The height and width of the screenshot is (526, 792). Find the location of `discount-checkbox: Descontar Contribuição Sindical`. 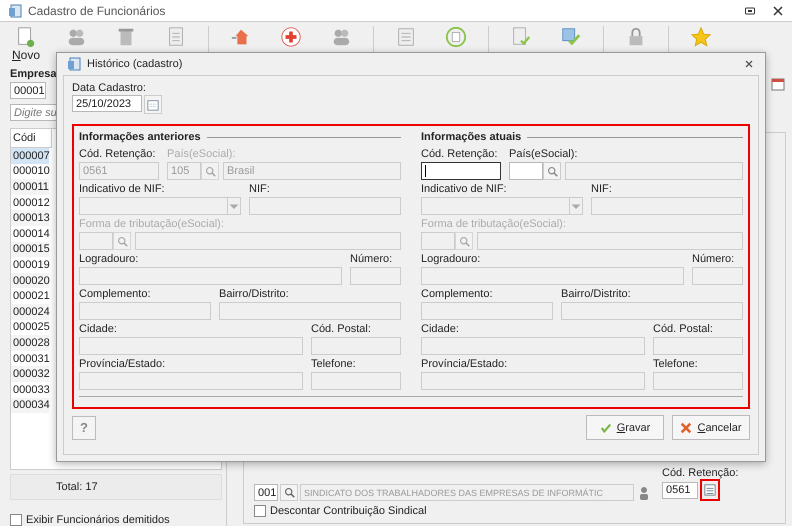

discount-checkbox: Descontar Contribuição Sindical is located at coordinates (516, 511).